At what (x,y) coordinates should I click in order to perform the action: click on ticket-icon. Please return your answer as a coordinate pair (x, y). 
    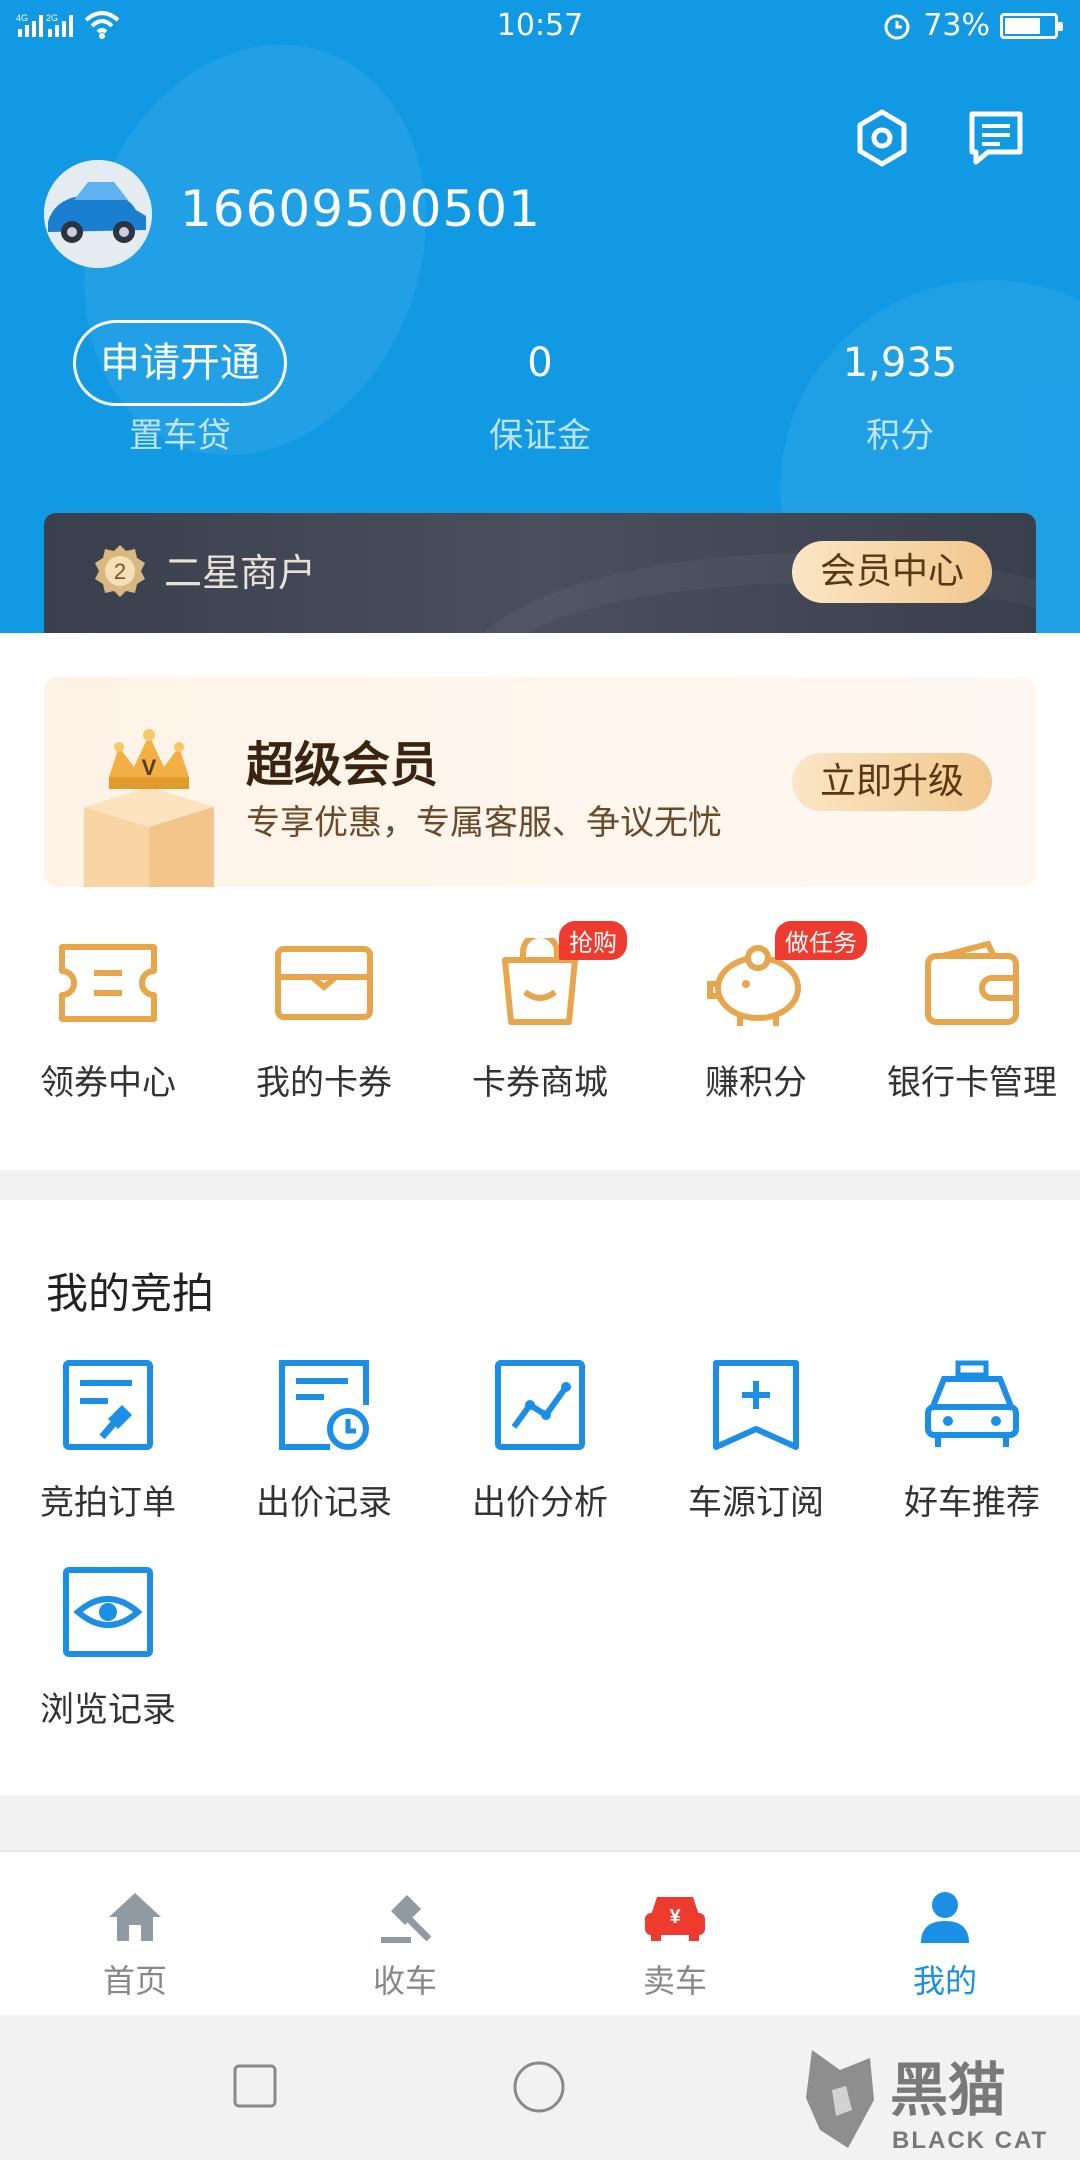
    Looking at the image, I should click on (108, 983).